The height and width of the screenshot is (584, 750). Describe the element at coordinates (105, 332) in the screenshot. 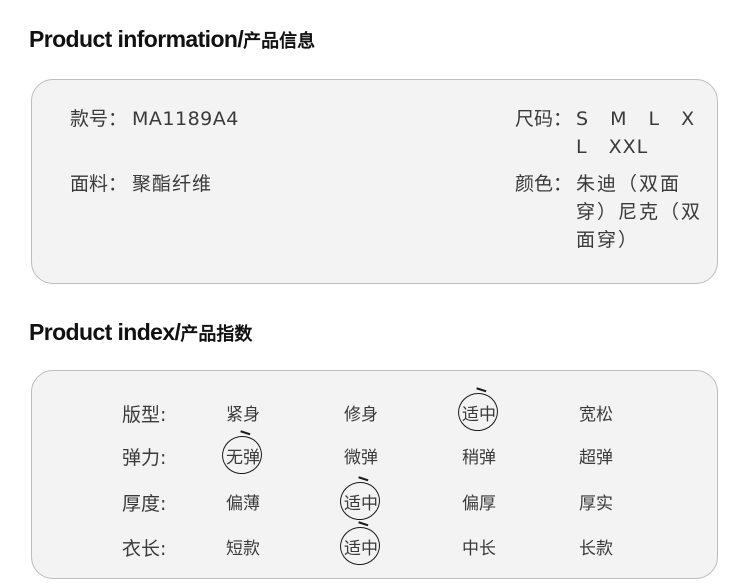

I see `product-index-title-en: Product index/` at that location.